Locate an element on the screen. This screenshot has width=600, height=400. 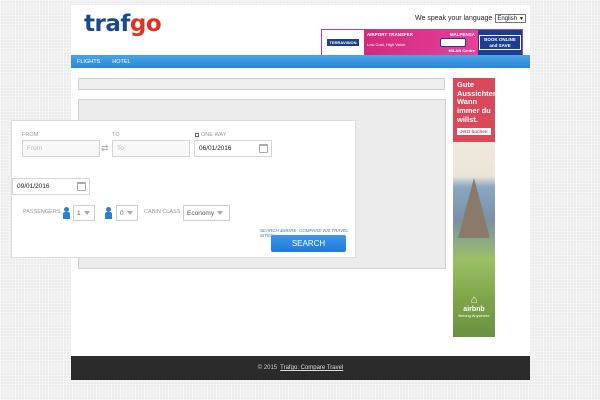
adult-icon is located at coordinates (66, 213).